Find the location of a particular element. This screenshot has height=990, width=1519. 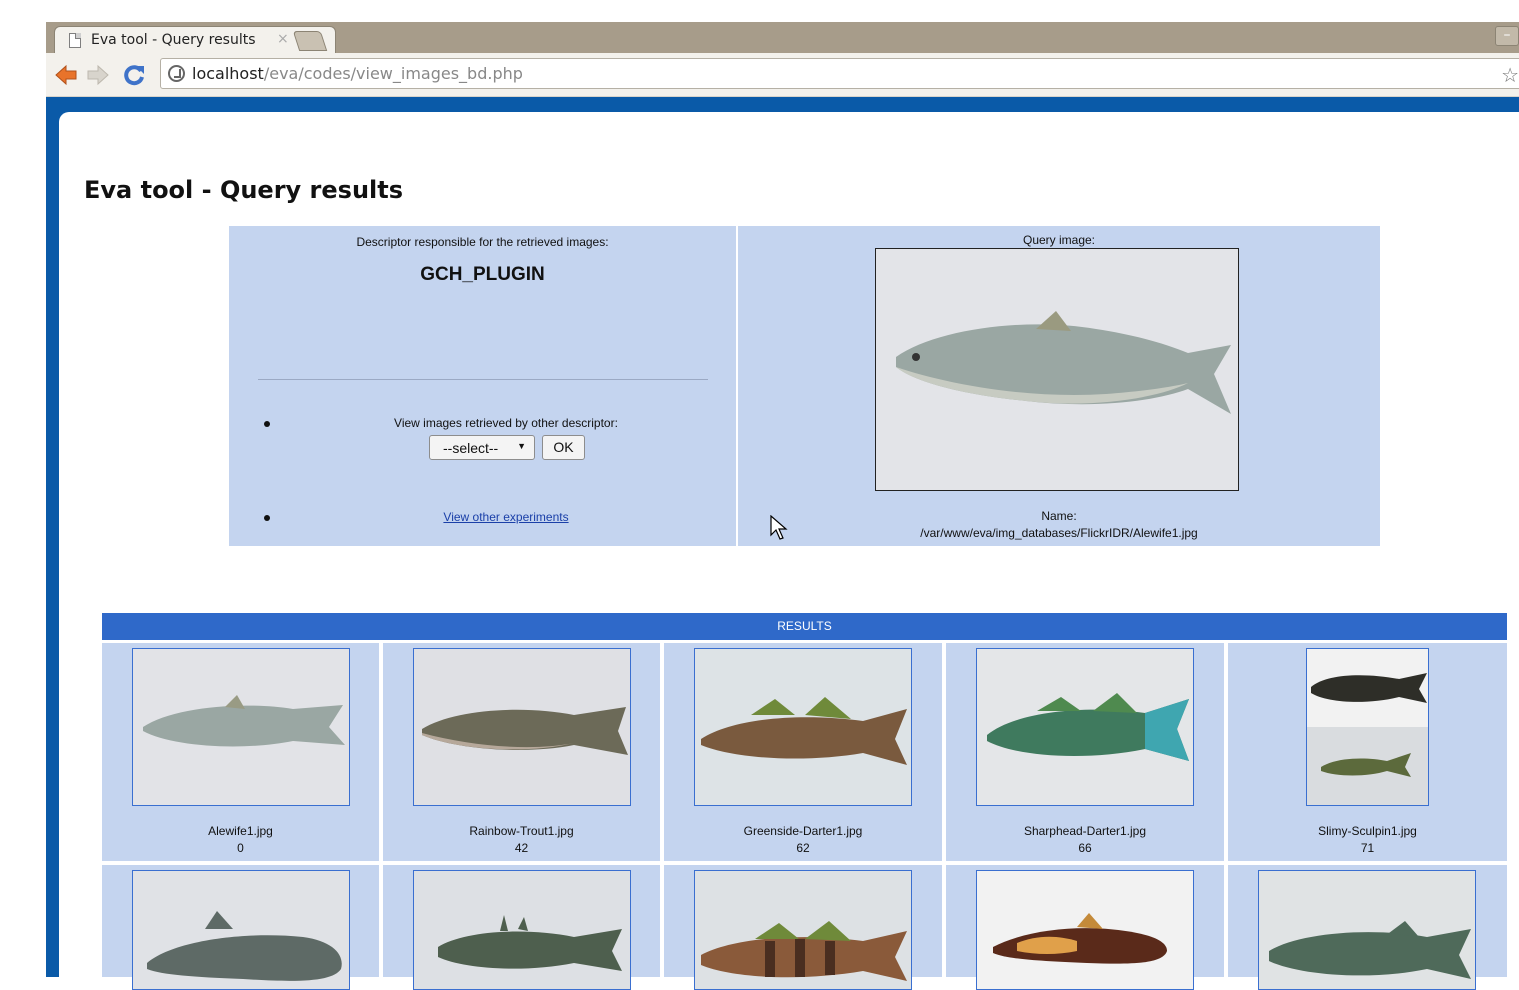

dropdown-arrow-icon: ▼ is located at coordinates (521, 446).